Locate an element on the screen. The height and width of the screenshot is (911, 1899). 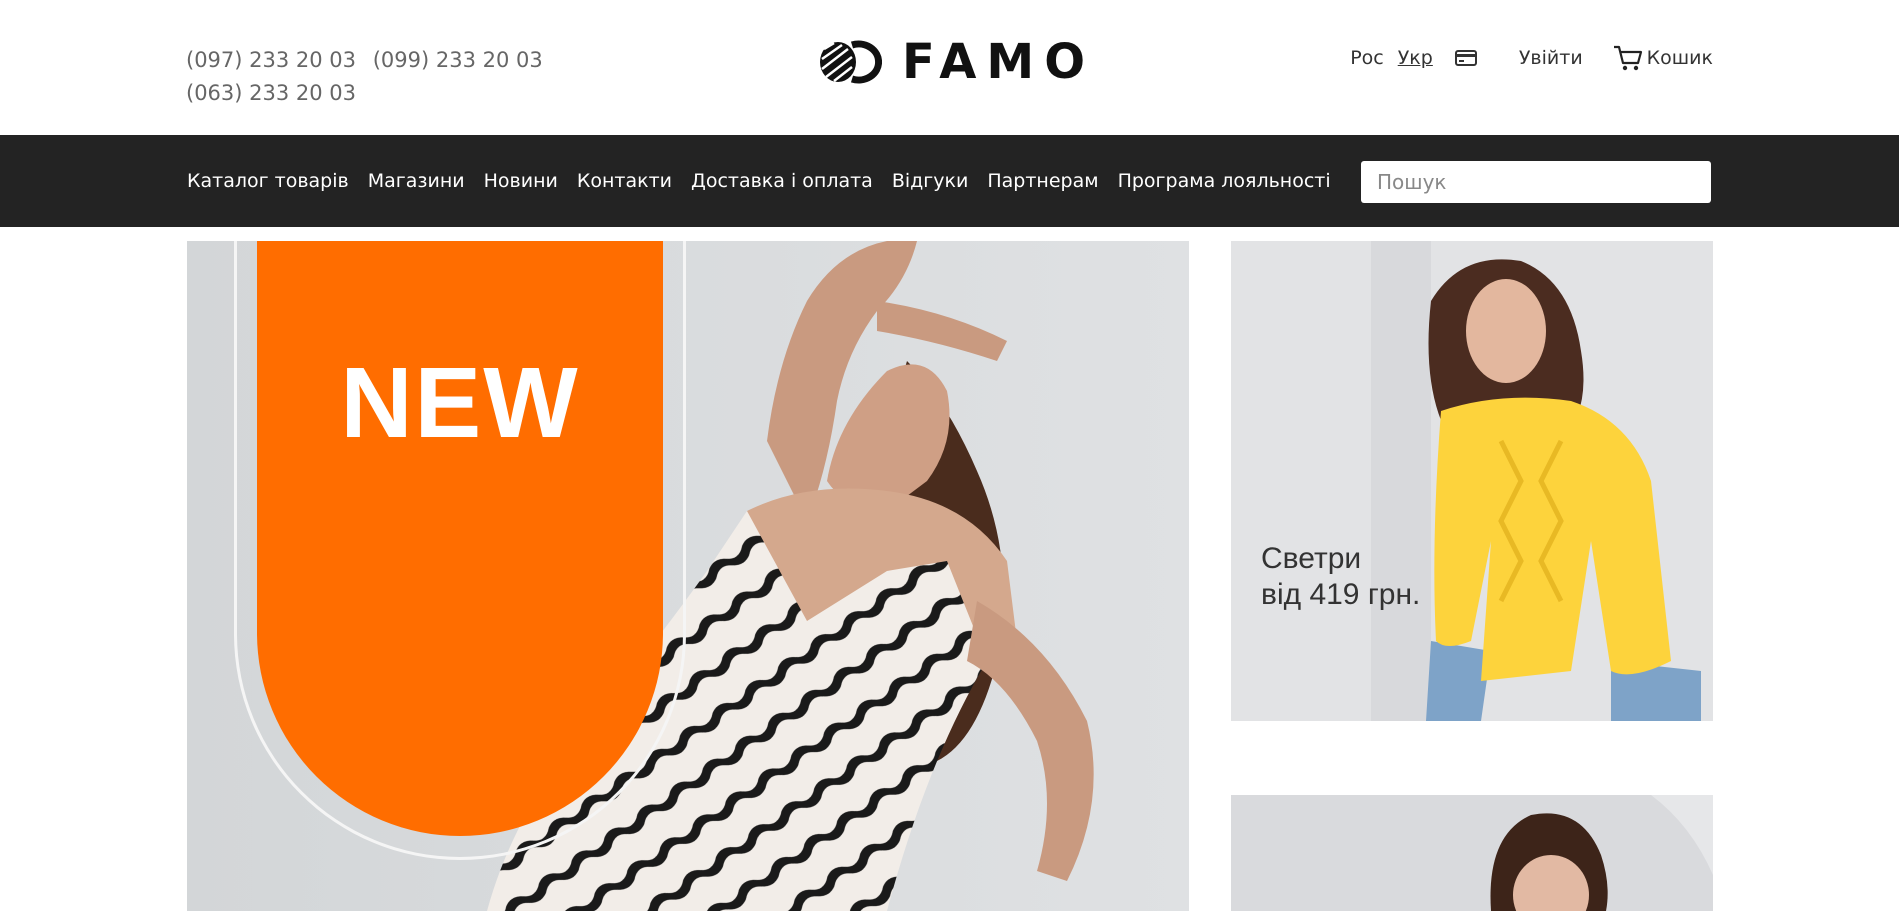
nav-partners: Партнерам is located at coordinates (1042, 181).